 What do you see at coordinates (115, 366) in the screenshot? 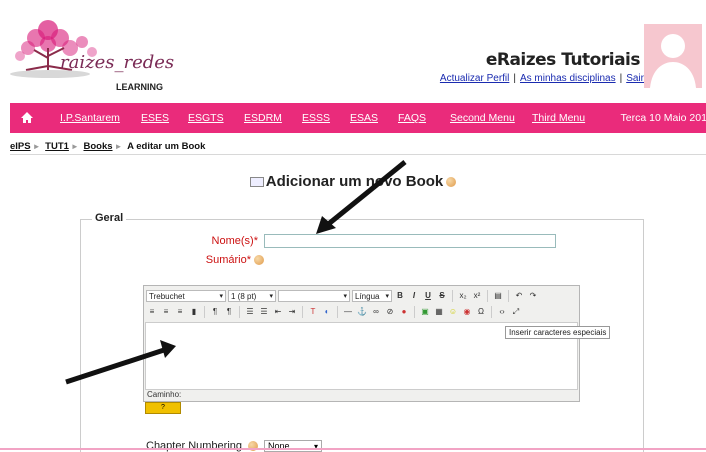
I see `arrow-to-editor` at bounding box center [115, 366].